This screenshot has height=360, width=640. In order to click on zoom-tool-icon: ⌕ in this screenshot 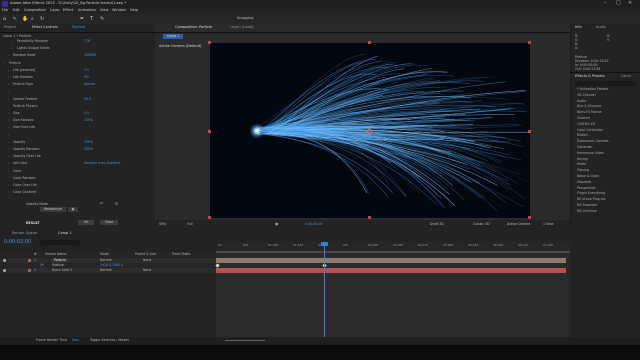, I will do `click(32, 19)`.